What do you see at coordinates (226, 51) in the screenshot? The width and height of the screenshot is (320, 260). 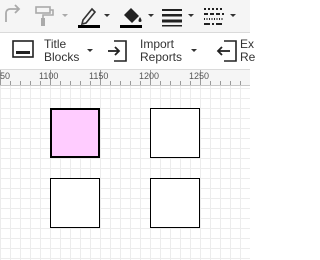 I see `export-icon` at bounding box center [226, 51].